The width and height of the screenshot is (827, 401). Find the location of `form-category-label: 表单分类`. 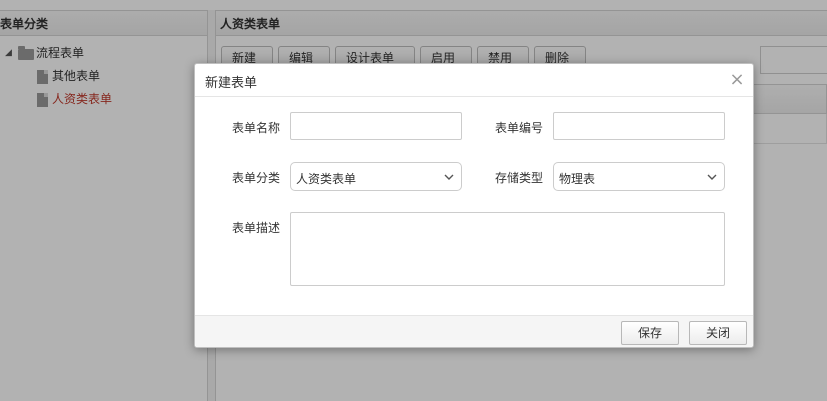

form-category-label: 表单分类 is located at coordinates (255, 178).